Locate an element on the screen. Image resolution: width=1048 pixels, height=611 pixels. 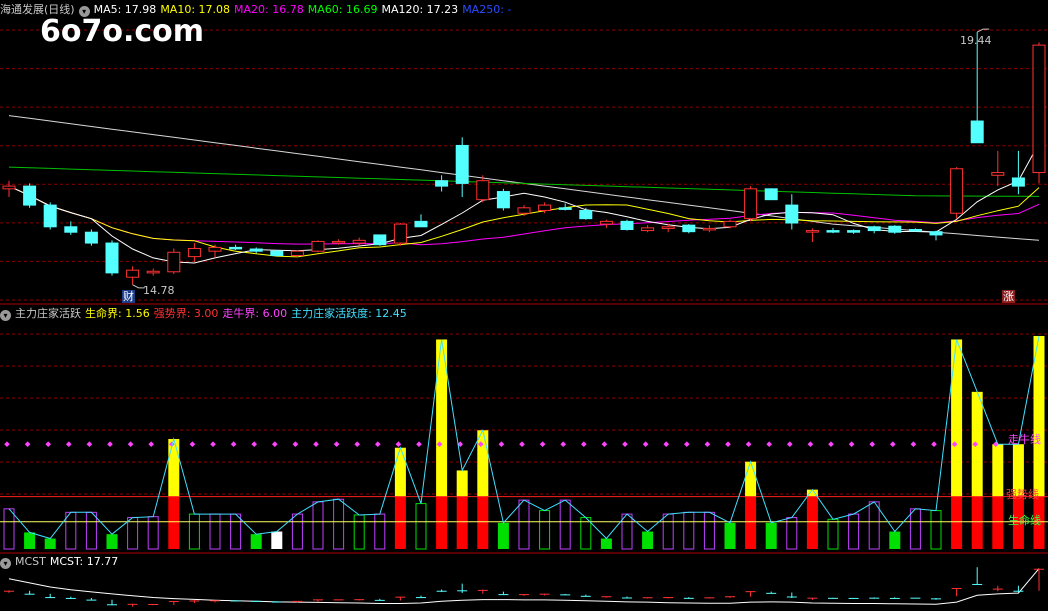
ma-label-5: MA250: - is located at coordinates (487, 9).